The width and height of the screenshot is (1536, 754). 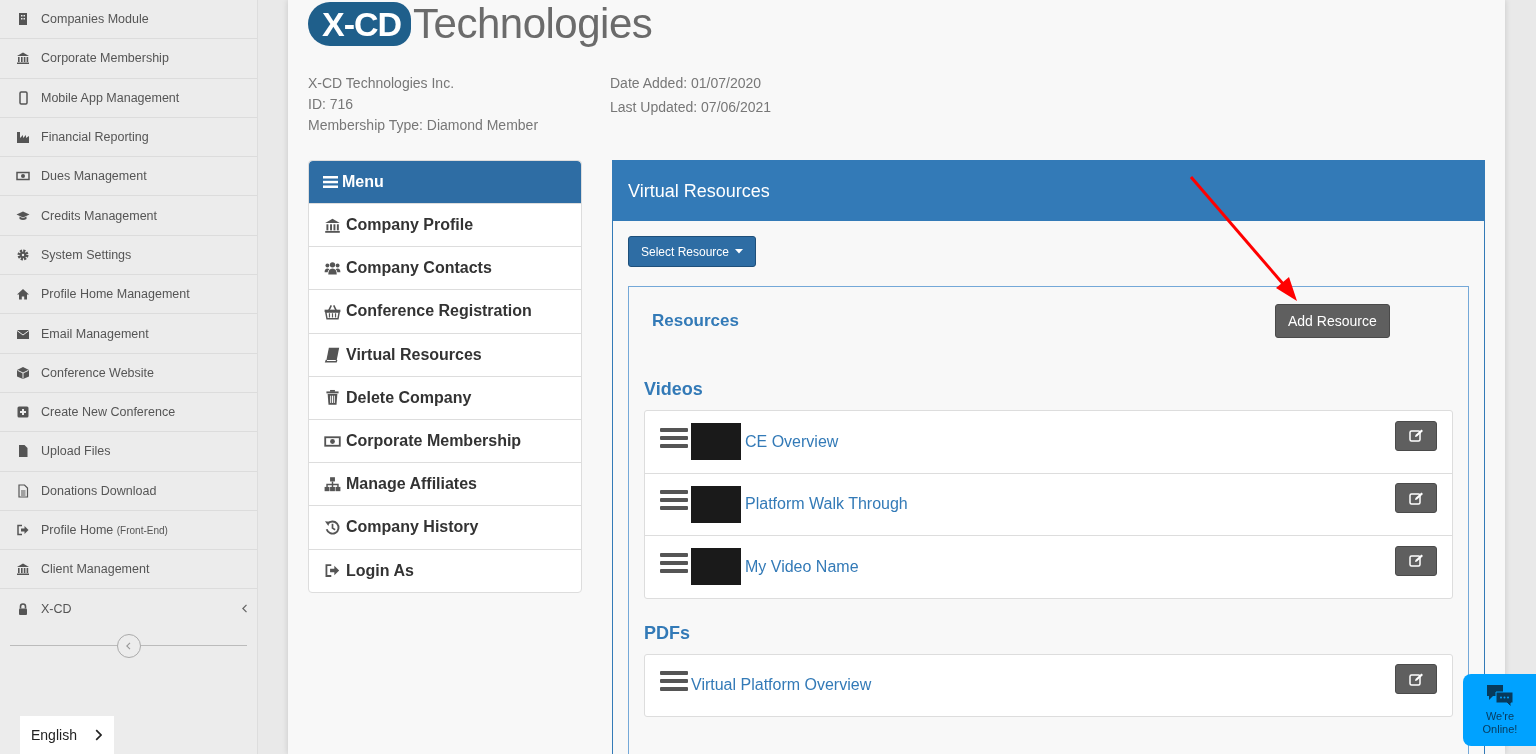 I want to click on menu-item: Company Profile, so click(x=445, y=225).